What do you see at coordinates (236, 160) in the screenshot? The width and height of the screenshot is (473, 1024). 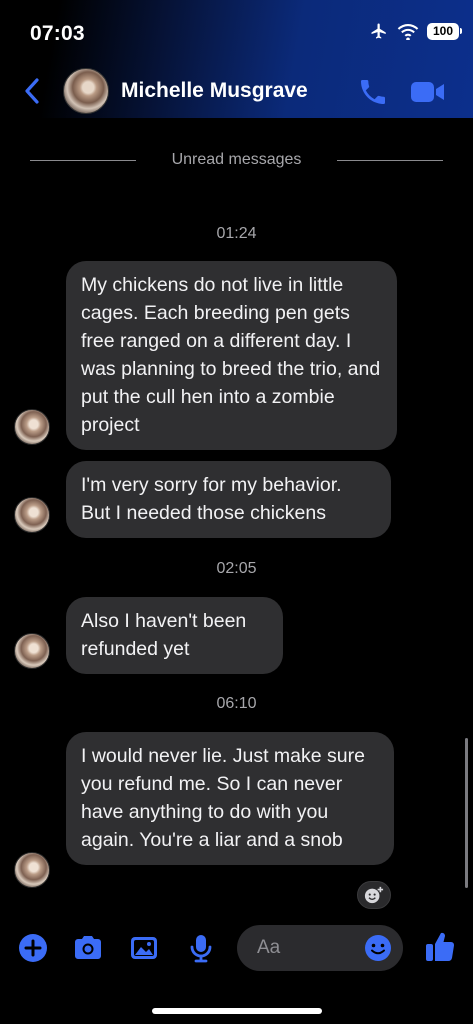 I see `unread-divider: Unread messages` at bounding box center [236, 160].